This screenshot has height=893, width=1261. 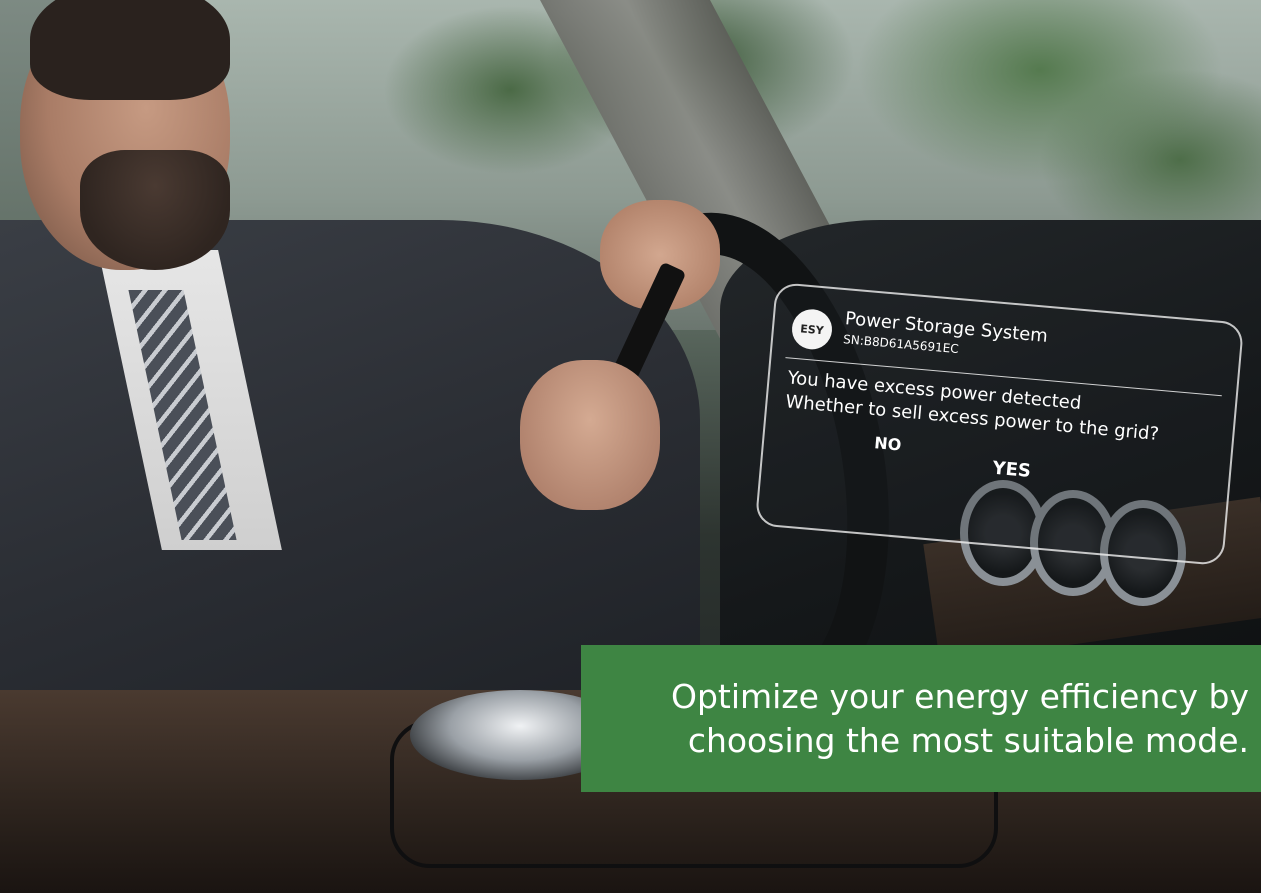 I want to click on caption-line: Optimize your energy efficiency by, so click(x=960, y=696).